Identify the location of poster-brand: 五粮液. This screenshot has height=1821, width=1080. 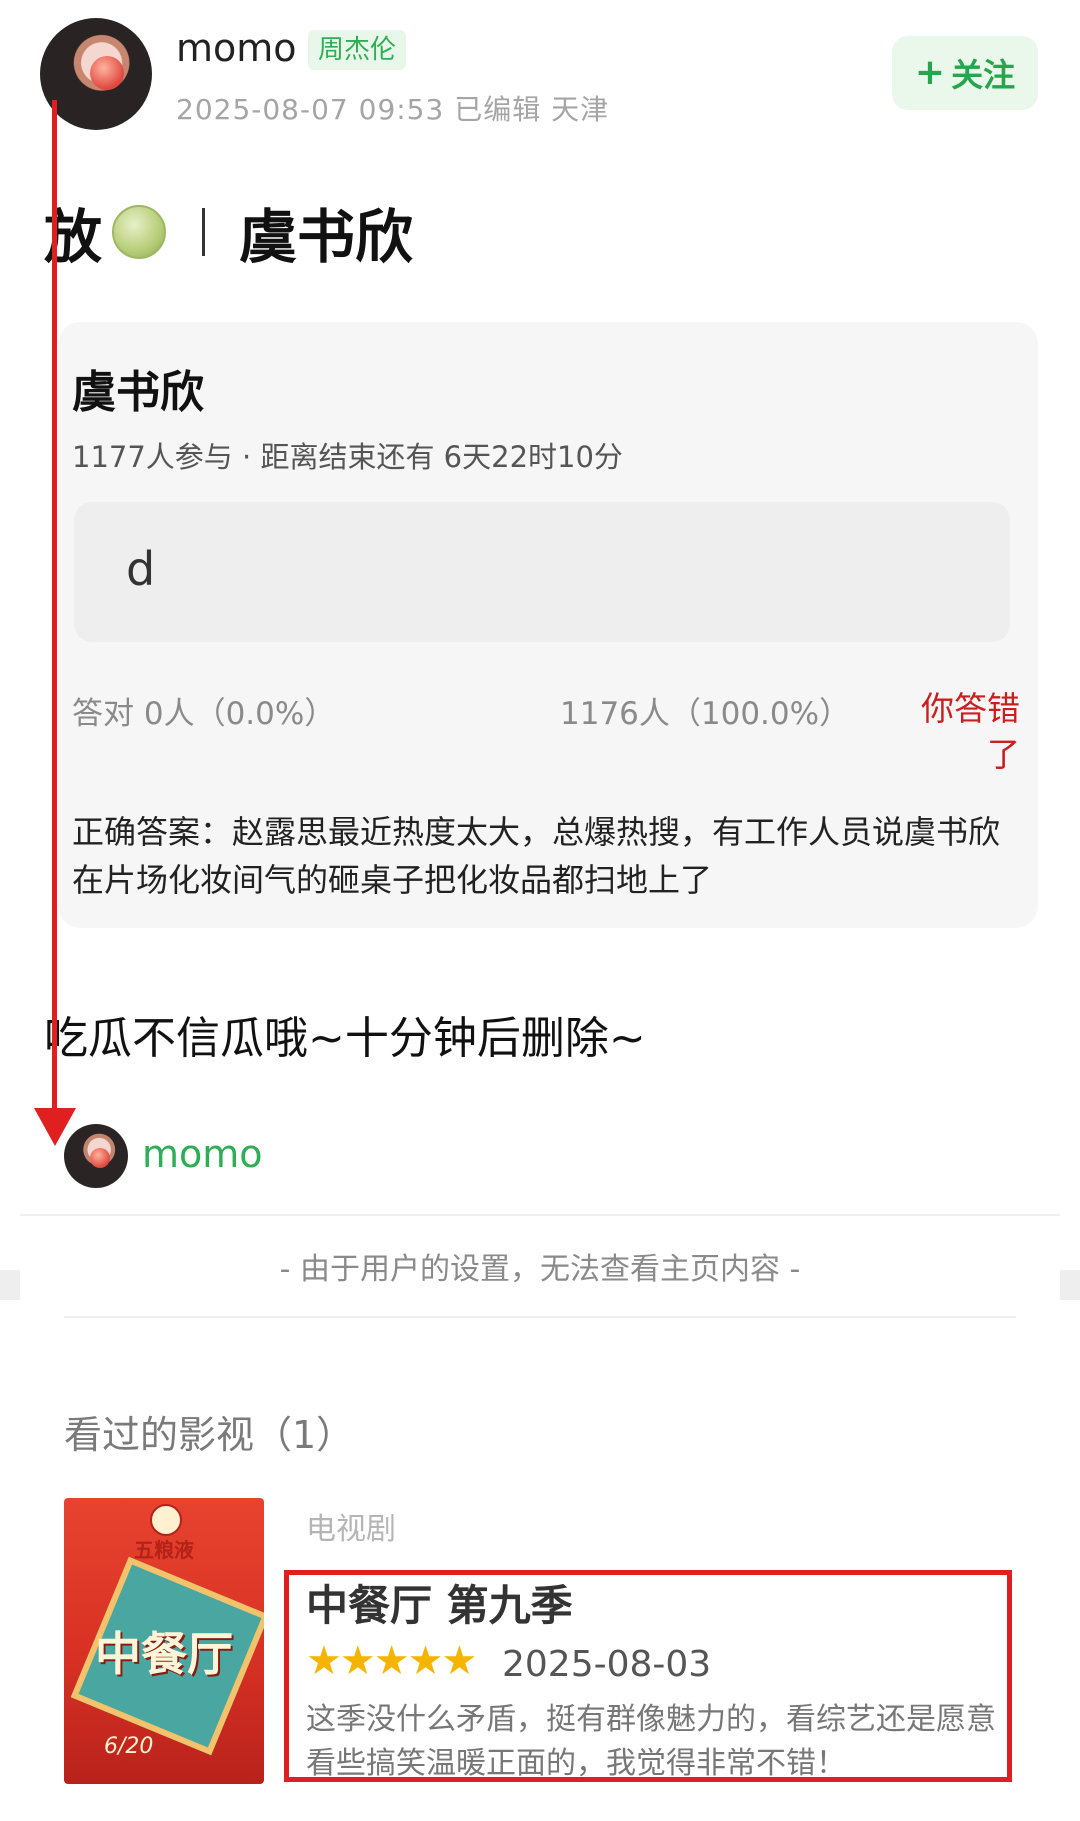
(164, 1550).